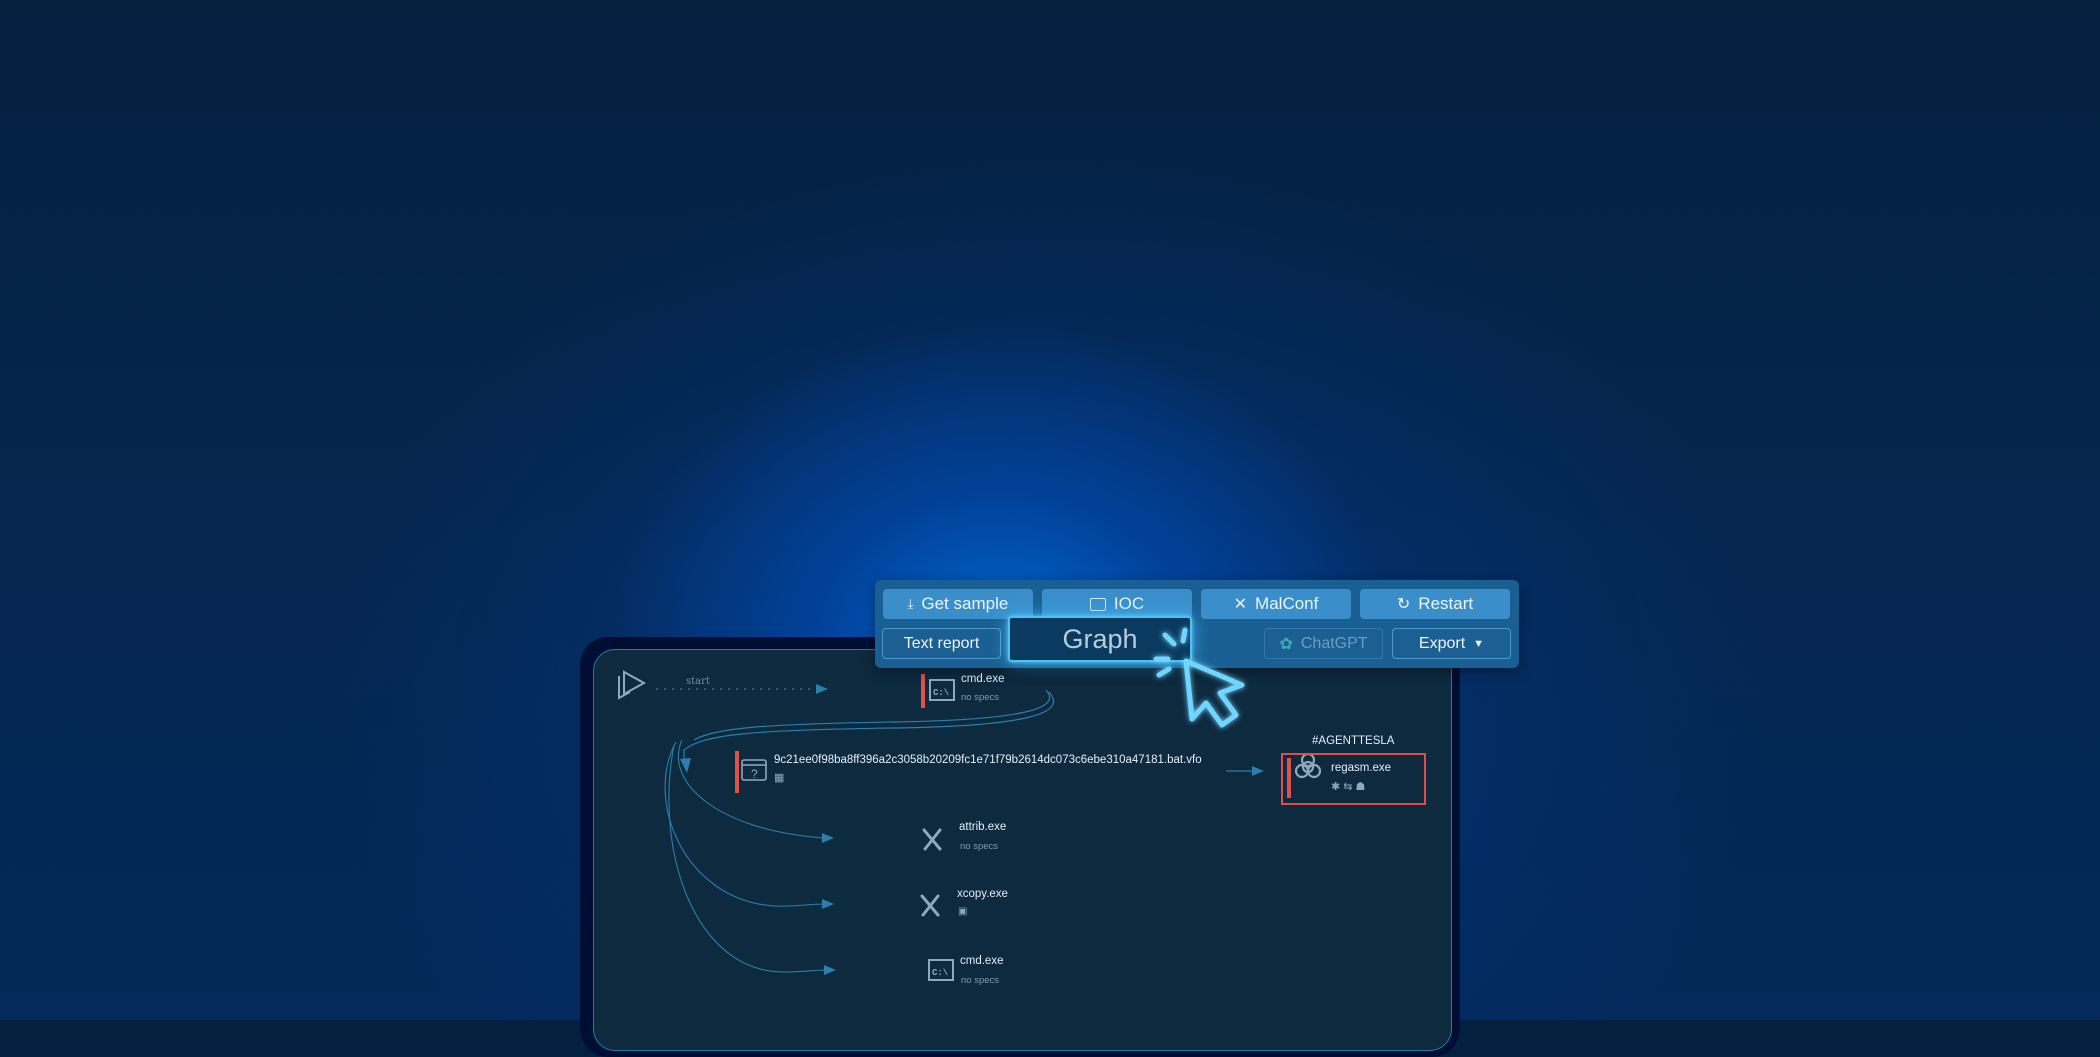 This screenshot has width=2100, height=1057. I want to click on caret-down-icon: ▼, so click(1479, 643).